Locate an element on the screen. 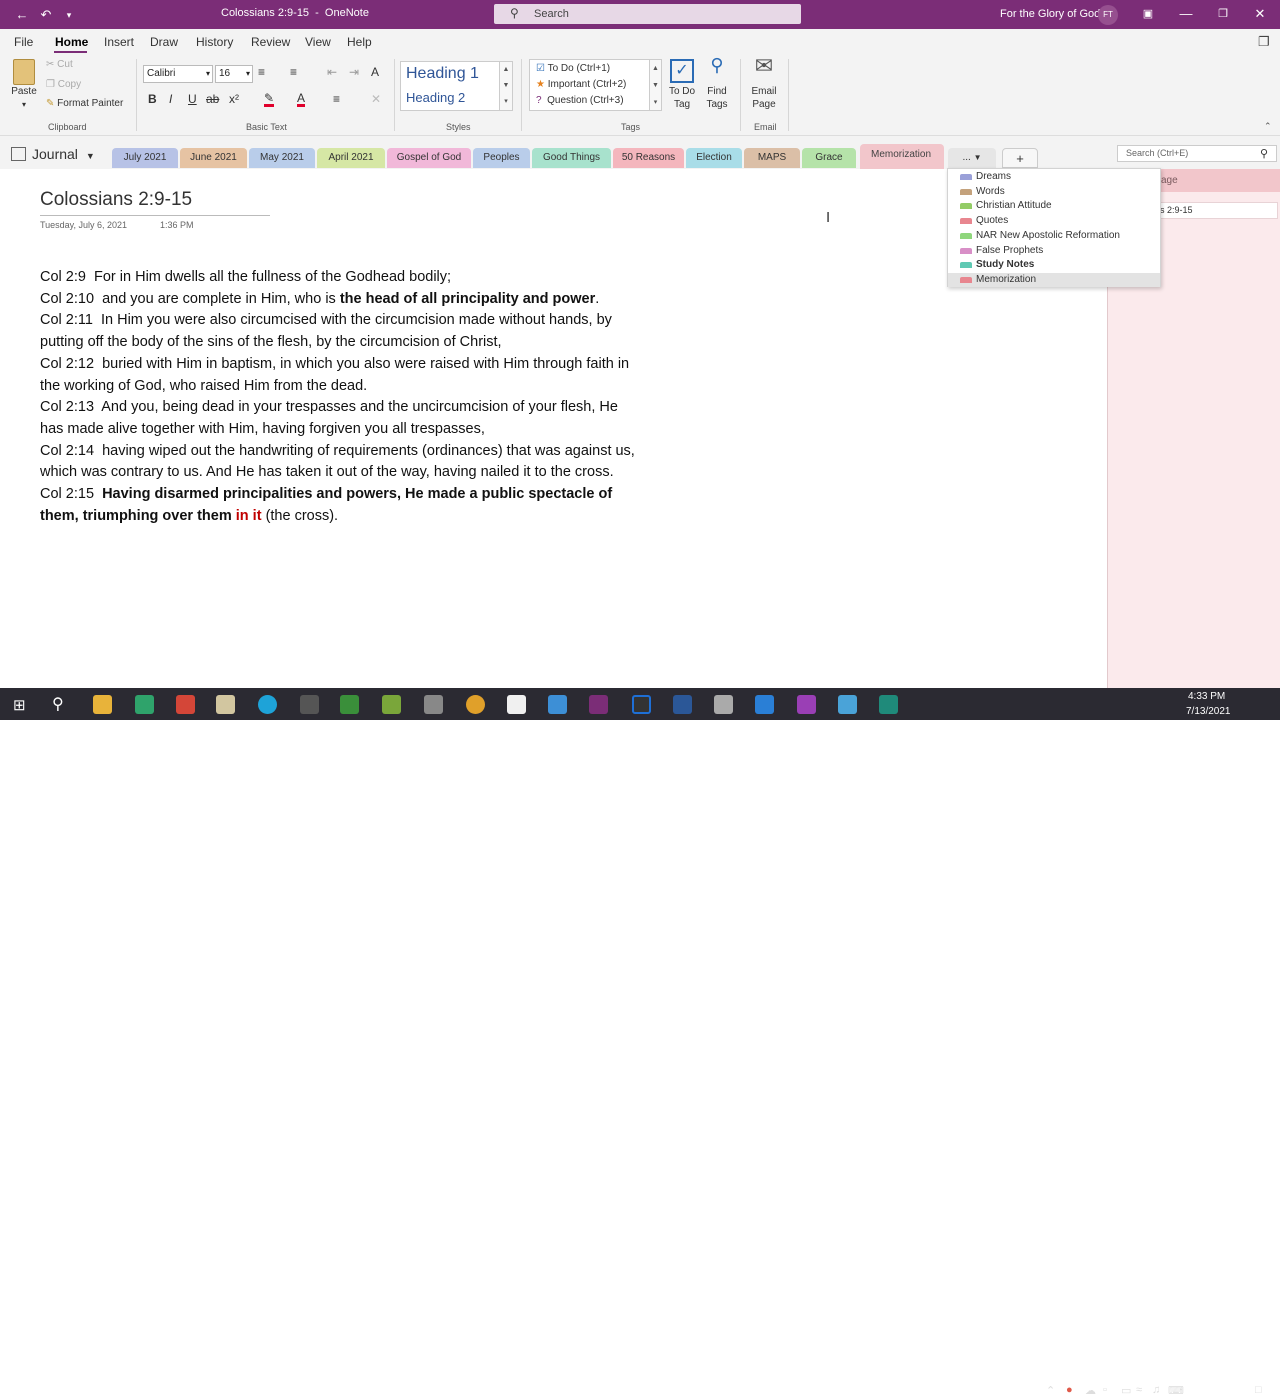  onenote-icon is located at coordinates (598, 704).